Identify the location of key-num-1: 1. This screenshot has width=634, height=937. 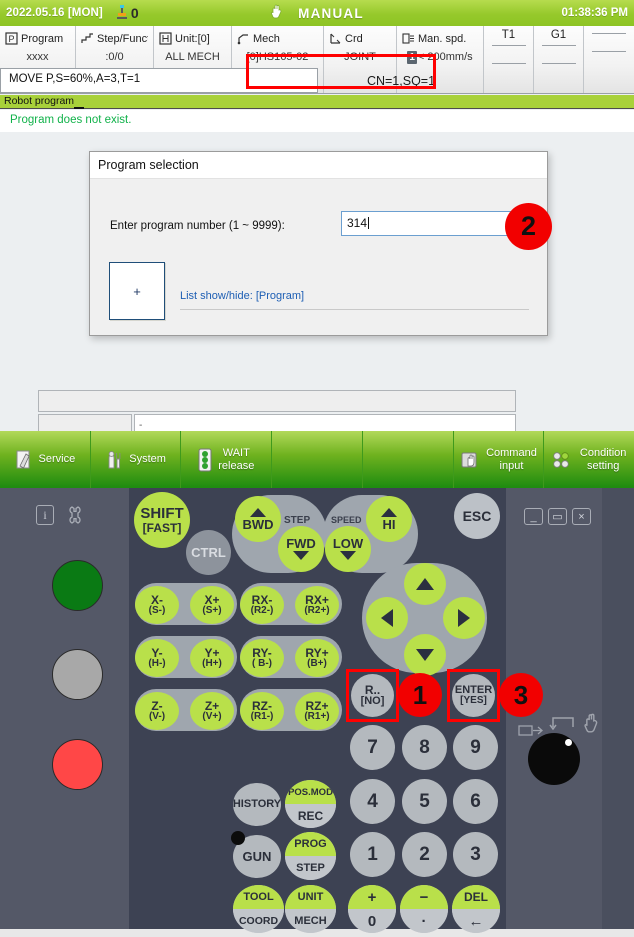
(372, 854).